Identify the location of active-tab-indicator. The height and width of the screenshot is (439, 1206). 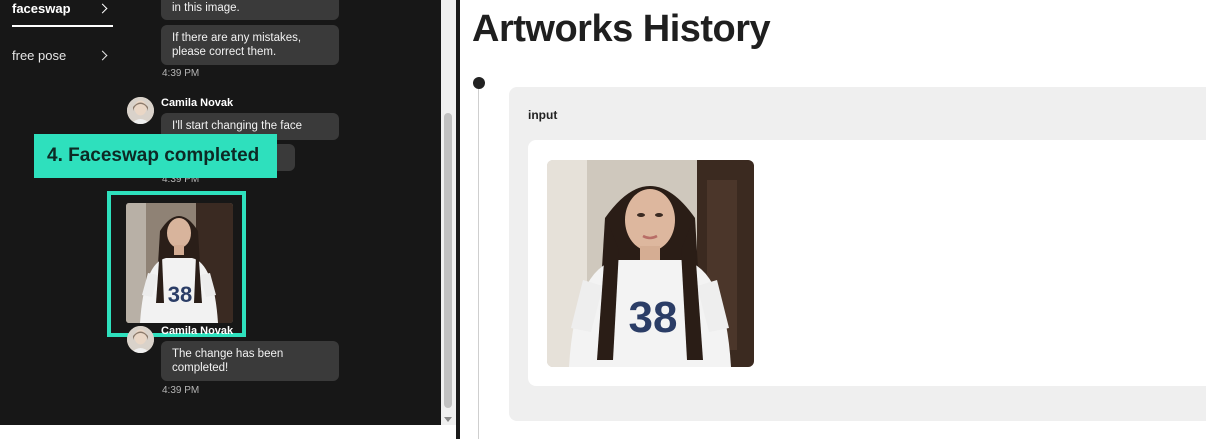
(62, 26).